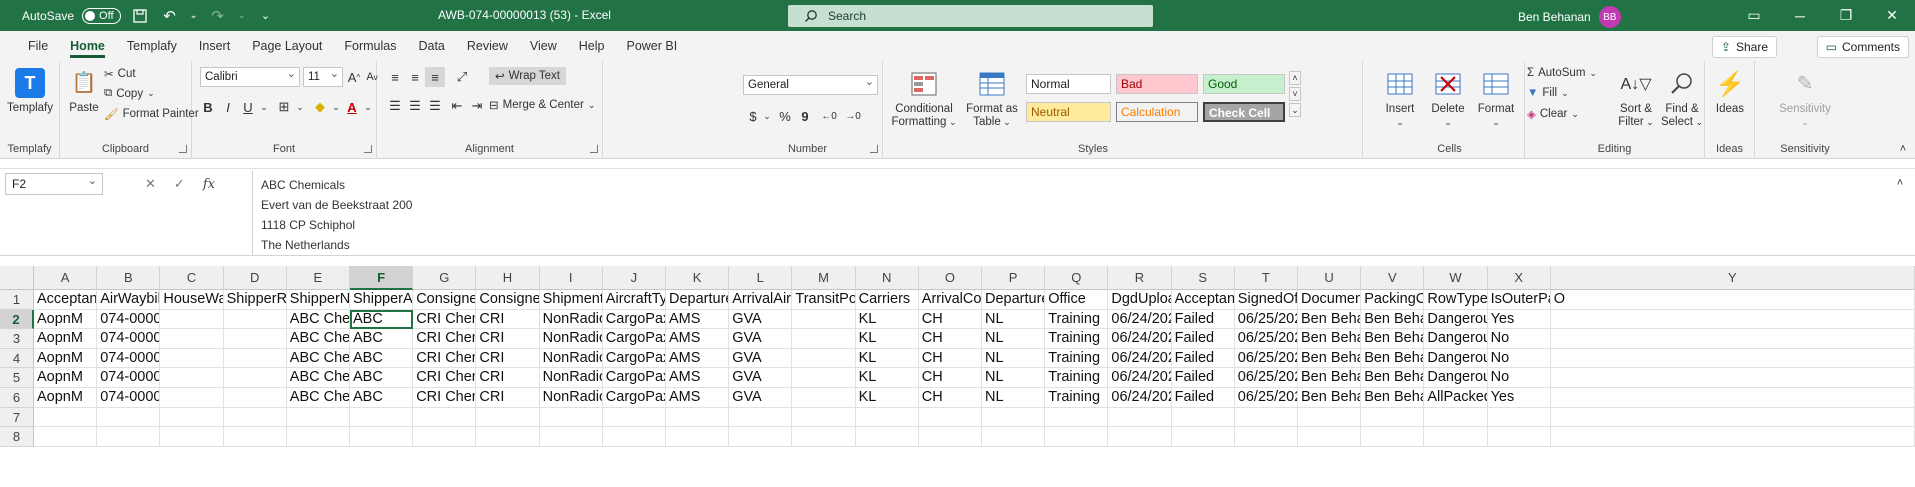  What do you see at coordinates (887, 319) in the screenshot?
I see `cell-n2: KL` at bounding box center [887, 319].